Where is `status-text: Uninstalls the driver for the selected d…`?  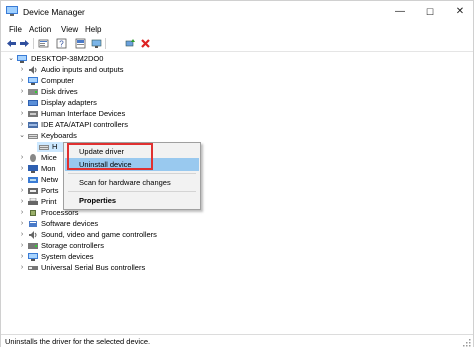
status-text: Uninstalls the driver for the selected d… is located at coordinates (78, 341).